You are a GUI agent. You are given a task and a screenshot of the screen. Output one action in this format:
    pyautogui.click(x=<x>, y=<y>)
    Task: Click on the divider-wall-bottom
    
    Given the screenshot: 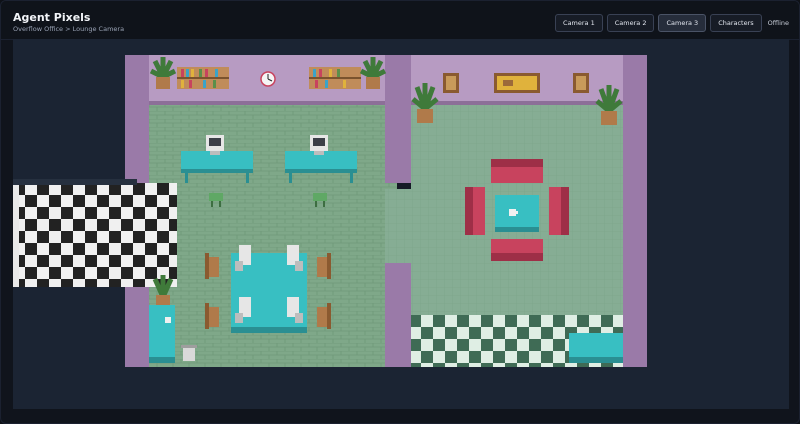 What is the action you would take?
    pyautogui.click(x=398, y=315)
    